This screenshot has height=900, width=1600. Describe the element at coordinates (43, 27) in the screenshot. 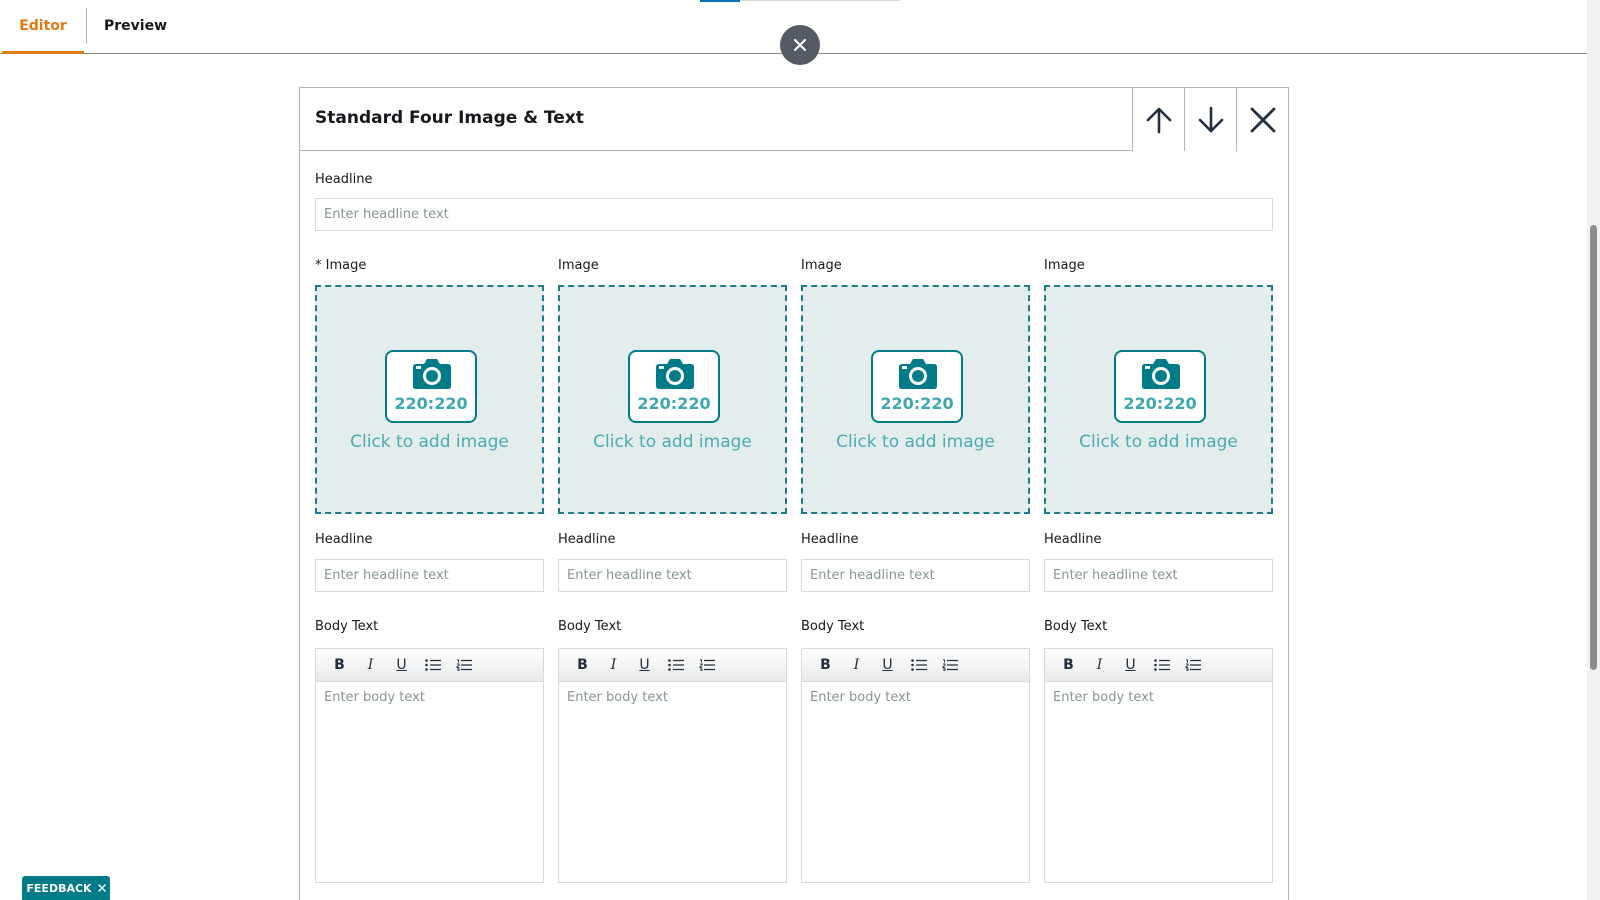

I see `tab-editor: Editor` at that location.